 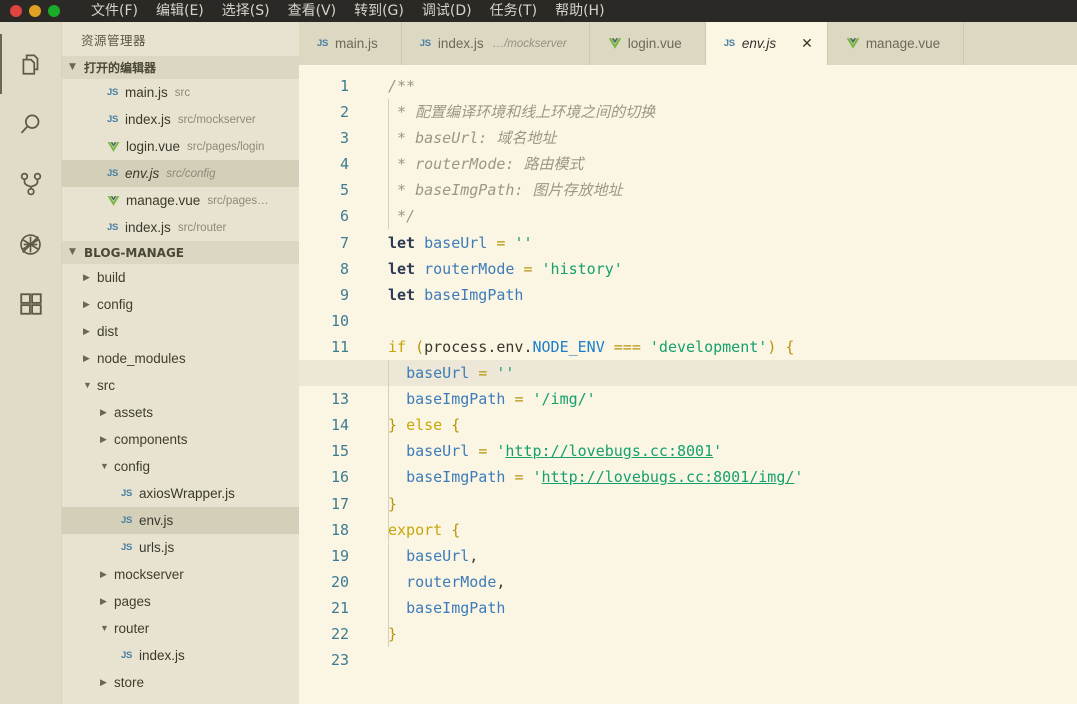 I want to click on activity-debug, so click(x=31, y=244).